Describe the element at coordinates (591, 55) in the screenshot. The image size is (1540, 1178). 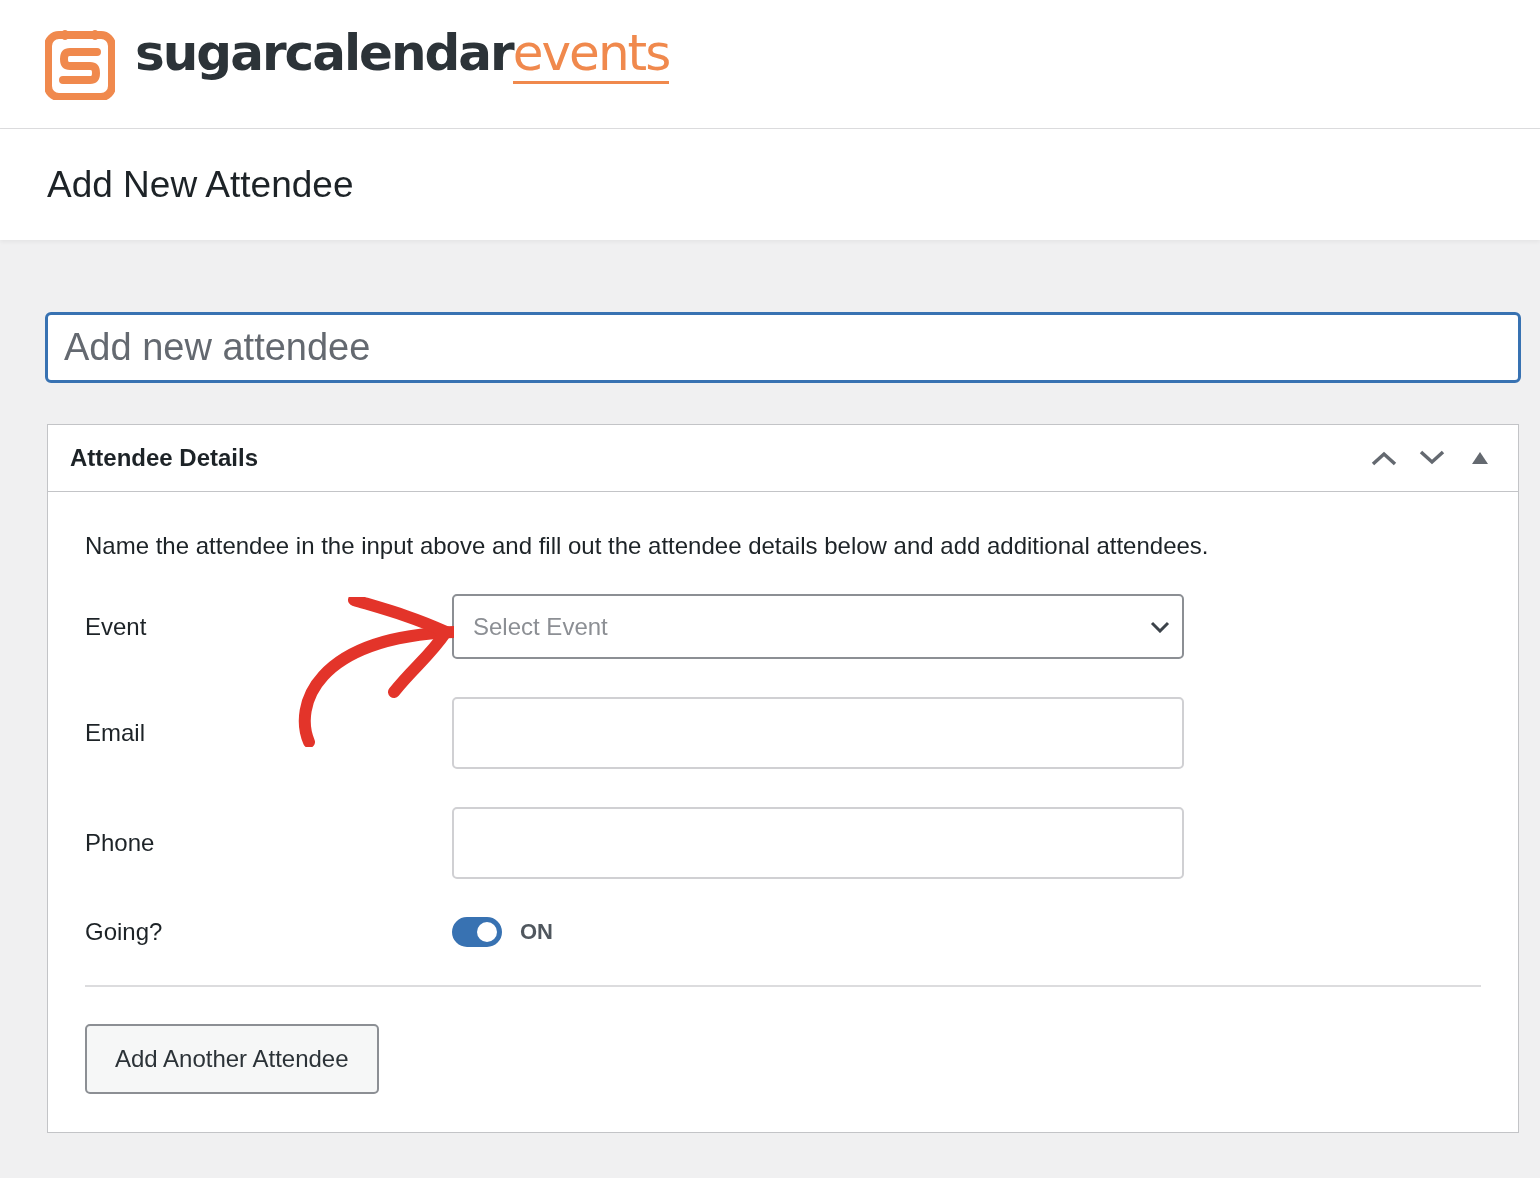
I see `logo-wordmark-suffix: events` at that location.